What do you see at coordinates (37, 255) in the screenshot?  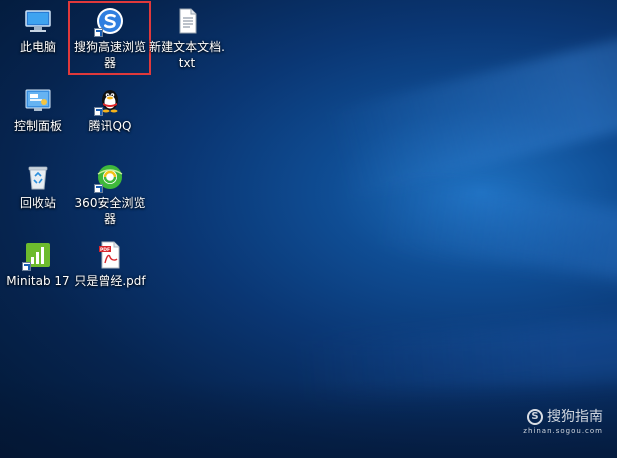 I see `minitab-icon` at bounding box center [37, 255].